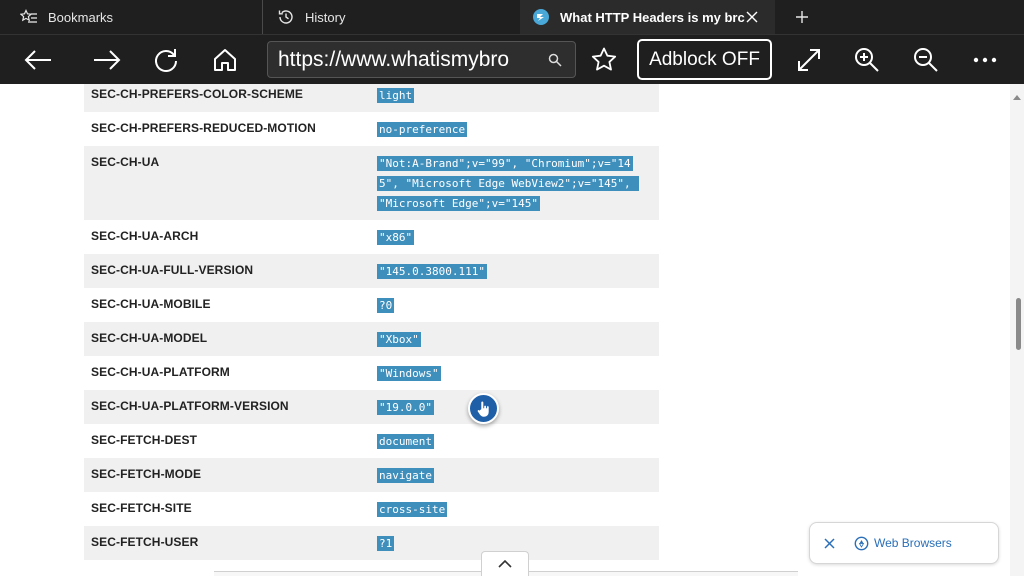  What do you see at coordinates (483, 408) in the screenshot?
I see `hand-pointer-cursor-icon` at bounding box center [483, 408].